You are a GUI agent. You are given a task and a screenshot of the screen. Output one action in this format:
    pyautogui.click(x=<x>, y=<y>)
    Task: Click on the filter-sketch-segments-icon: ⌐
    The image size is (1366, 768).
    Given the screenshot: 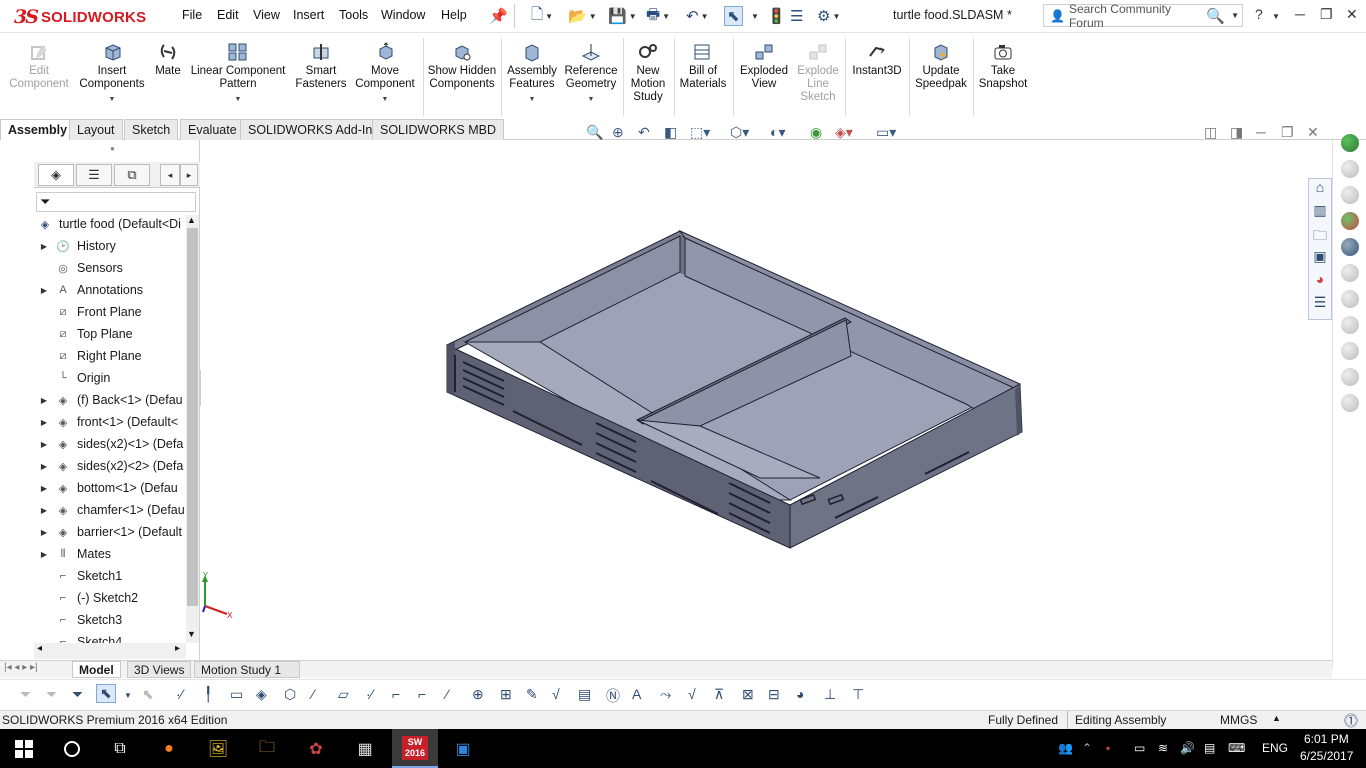 What is the action you would take?
    pyautogui.click(x=422, y=694)
    